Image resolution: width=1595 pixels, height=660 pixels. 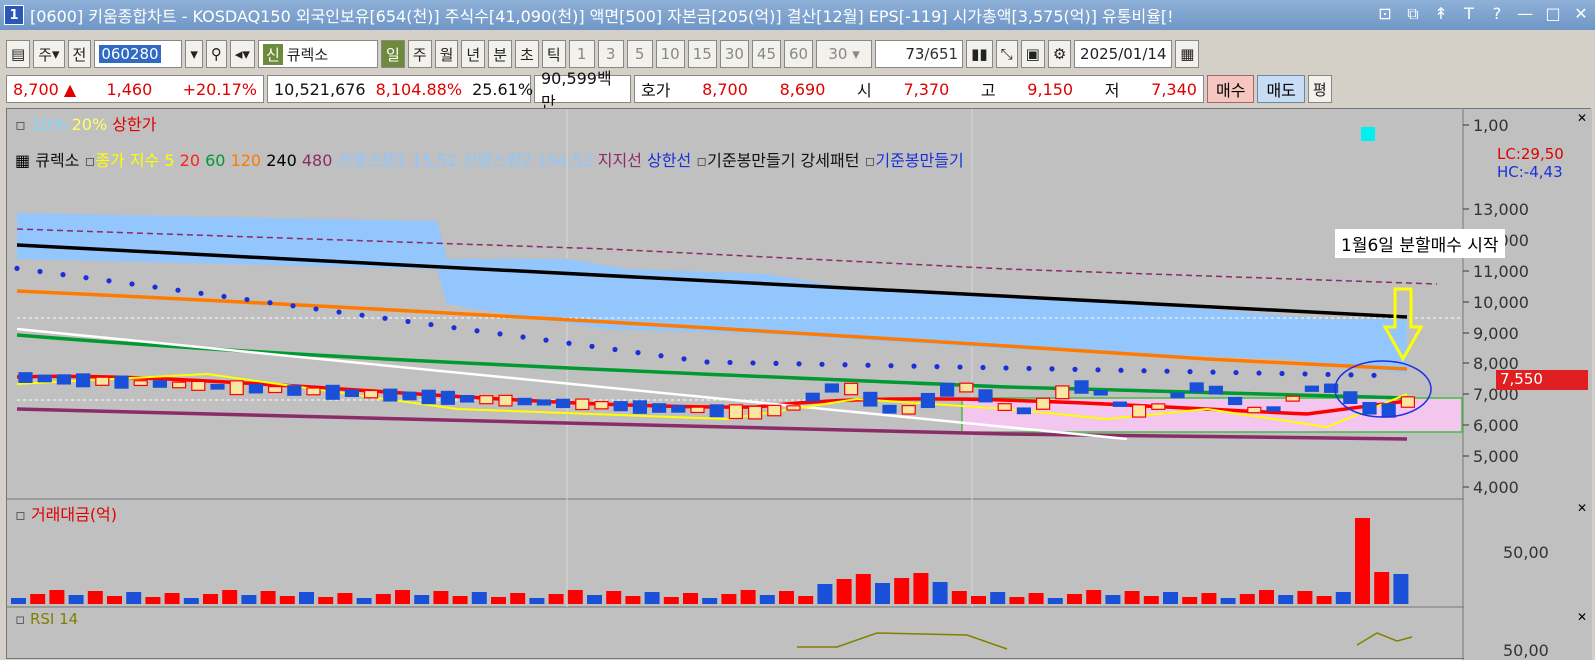 What do you see at coordinates (18, 54) in the screenshot?
I see `chart-menu-icon: ▤` at bounding box center [18, 54].